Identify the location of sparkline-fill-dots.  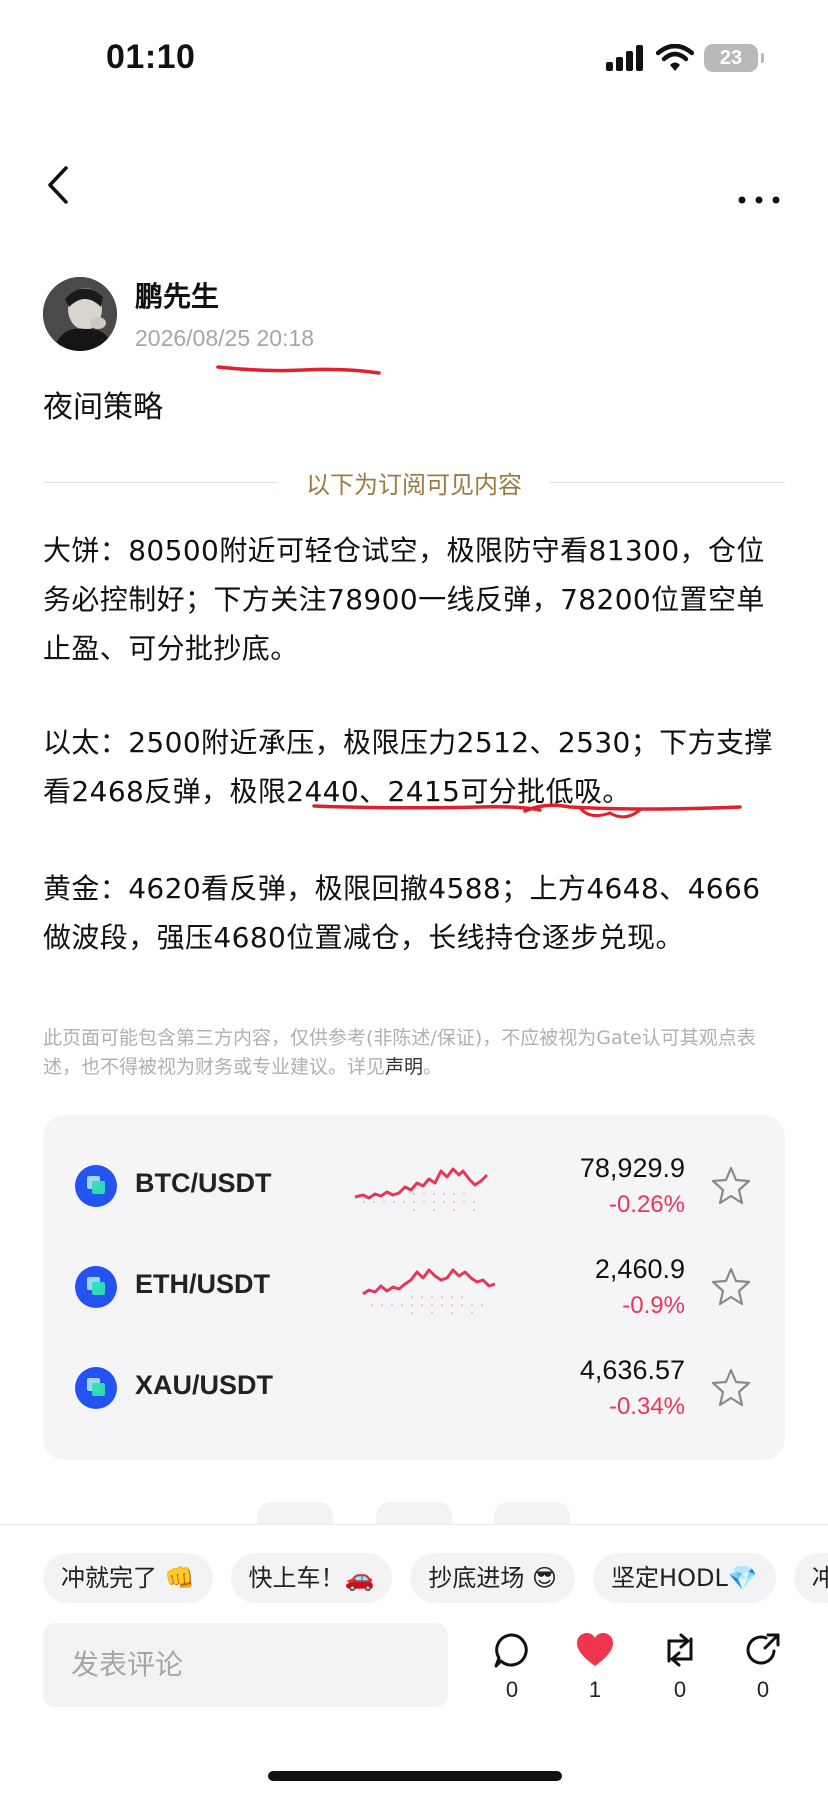
(427, 1305).